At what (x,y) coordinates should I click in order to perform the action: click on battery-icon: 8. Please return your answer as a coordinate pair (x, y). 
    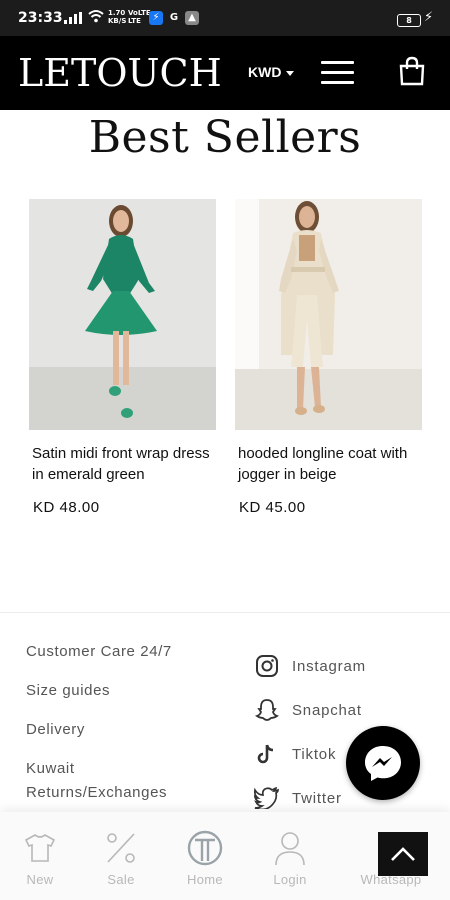
    Looking at the image, I should click on (409, 20).